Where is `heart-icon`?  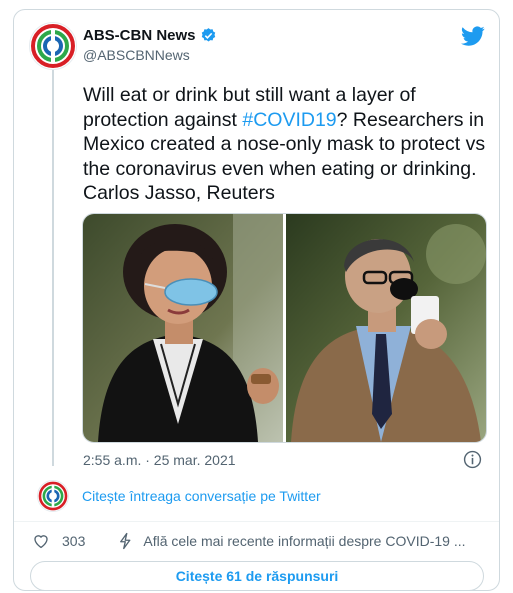
heart-icon is located at coordinates (41, 541).